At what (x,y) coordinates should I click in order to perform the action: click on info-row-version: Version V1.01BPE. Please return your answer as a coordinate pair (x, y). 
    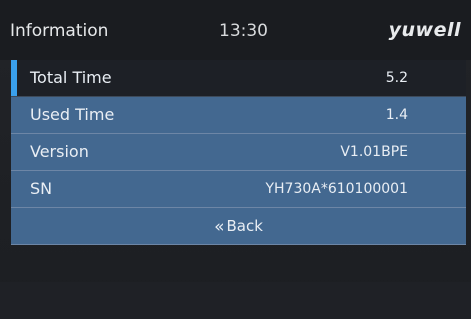
    Looking at the image, I should click on (238, 152).